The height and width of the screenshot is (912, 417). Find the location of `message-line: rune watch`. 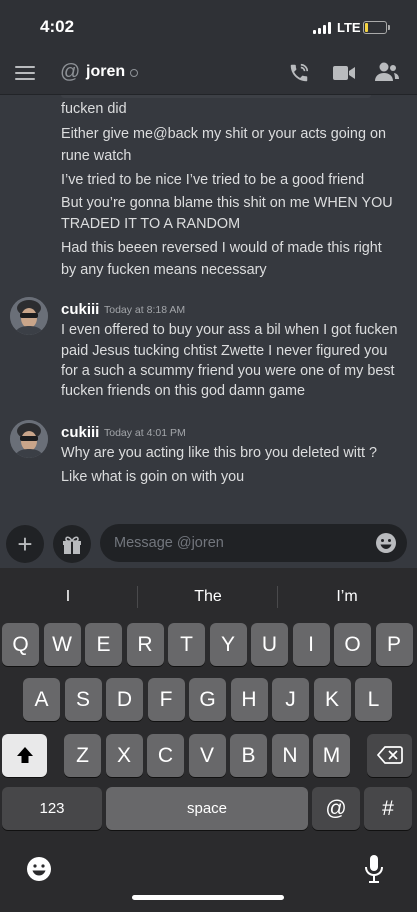

message-line: rune watch is located at coordinates (96, 156).